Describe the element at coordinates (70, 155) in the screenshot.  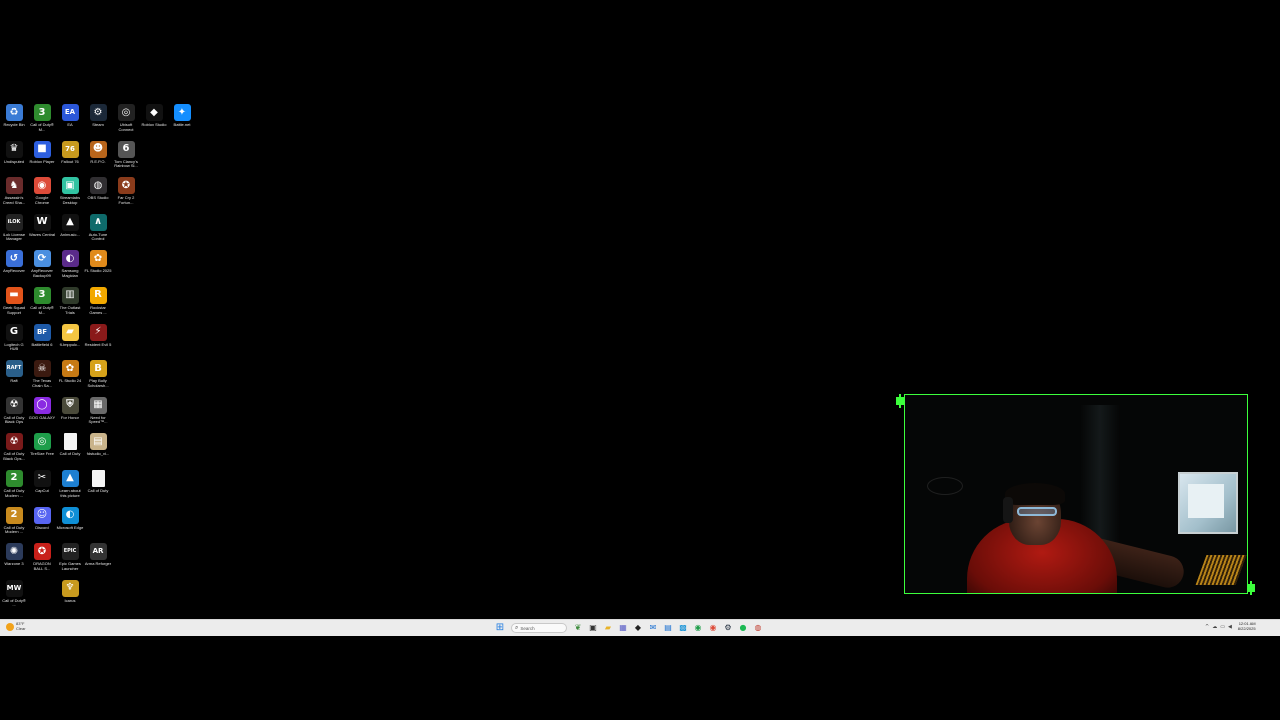
I see `desktop-shortcut: 76 Fallout 76` at that location.